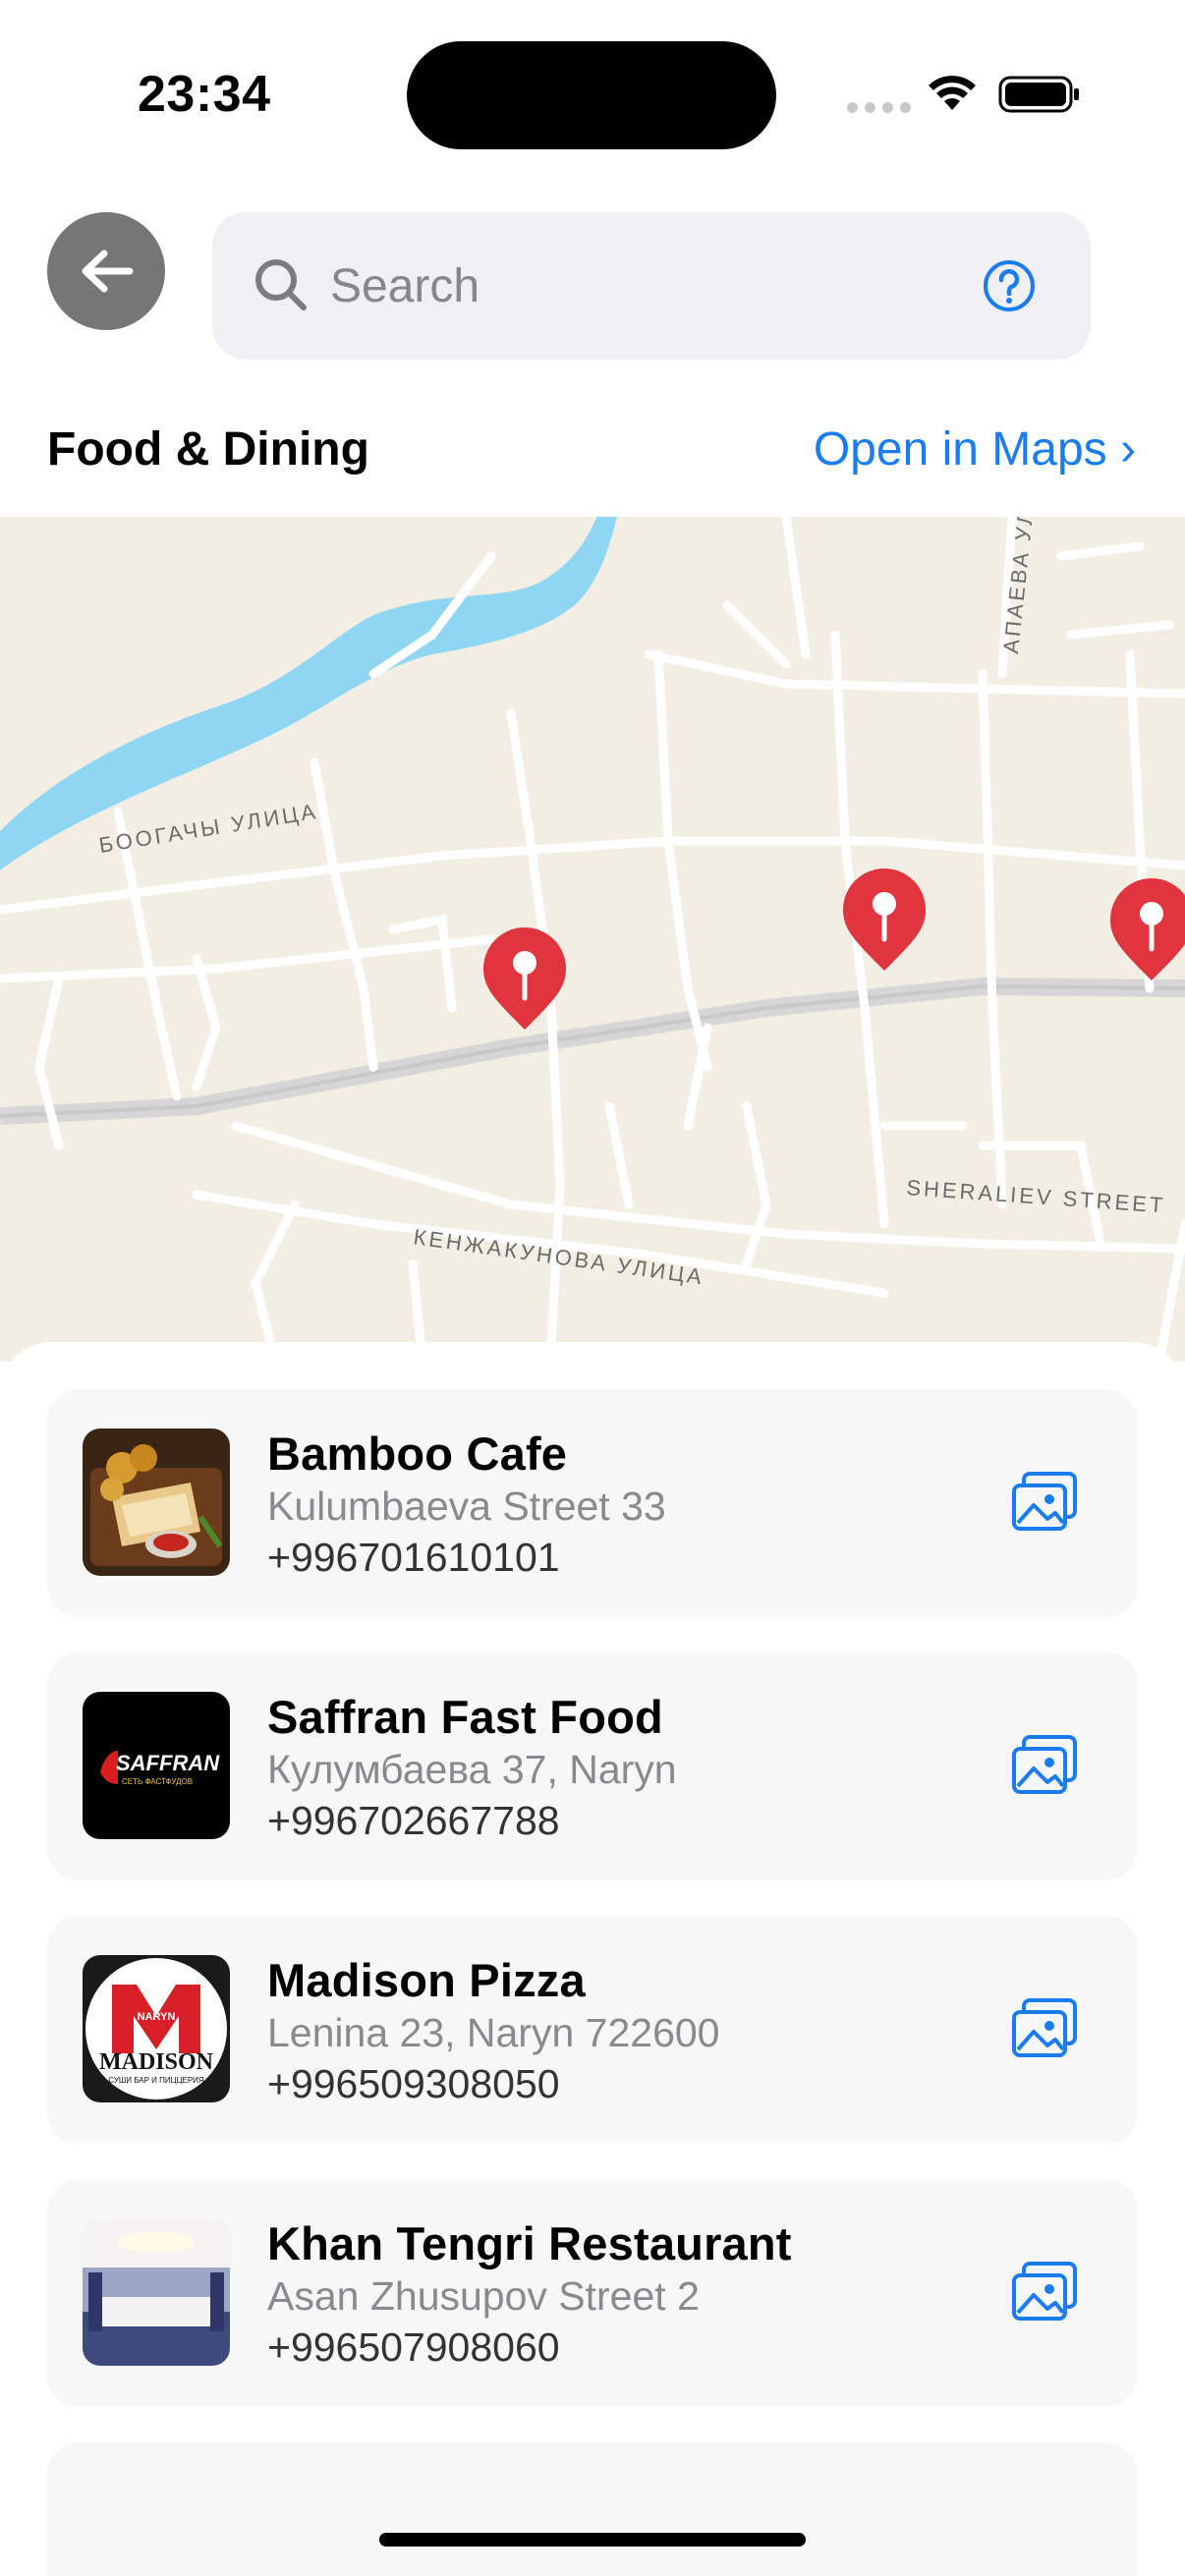 The image size is (1185, 2576). I want to click on section-title: Food & Dining, so click(208, 449).